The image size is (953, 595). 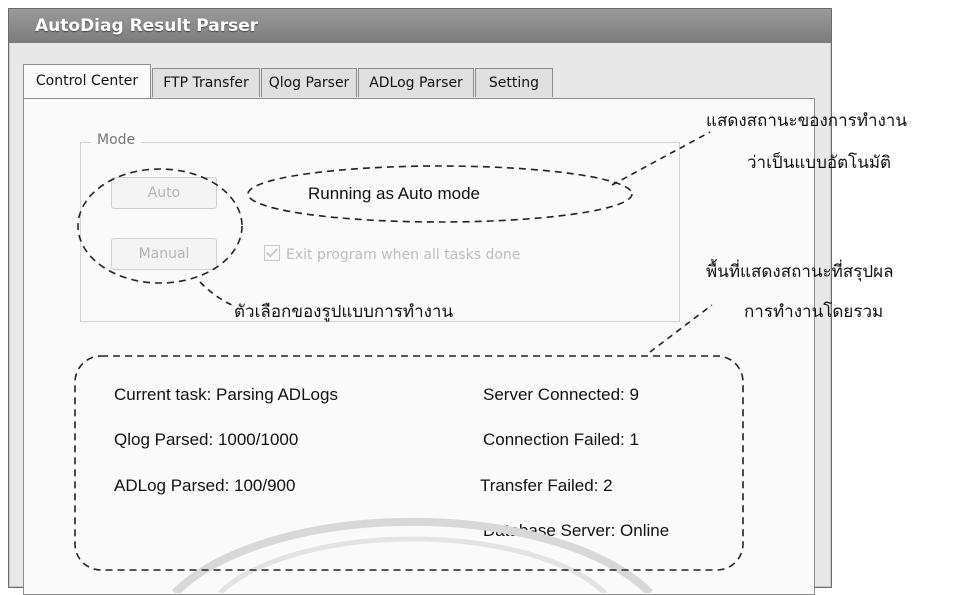 What do you see at coordinates (661, 158) in the screenshot?
I see `status-note-leader` at bounding box center [661, 158].